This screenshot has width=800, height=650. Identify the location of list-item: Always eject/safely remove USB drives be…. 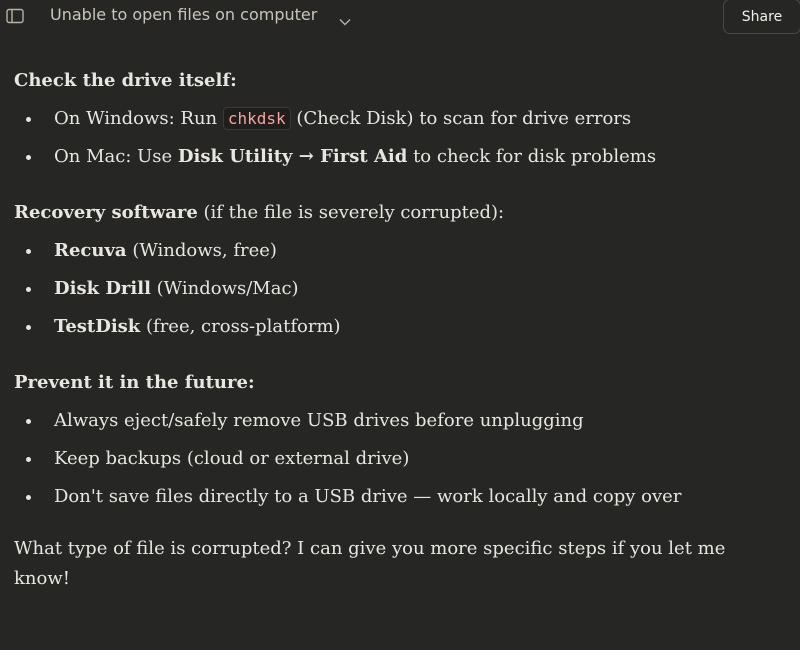
(399, 421).